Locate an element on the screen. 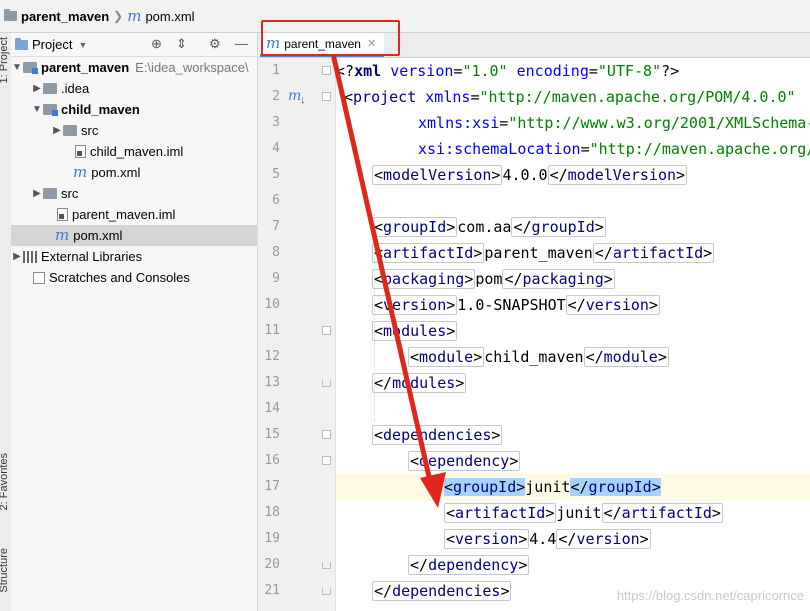  hide-icon: — is located at coordinates (241, 43).